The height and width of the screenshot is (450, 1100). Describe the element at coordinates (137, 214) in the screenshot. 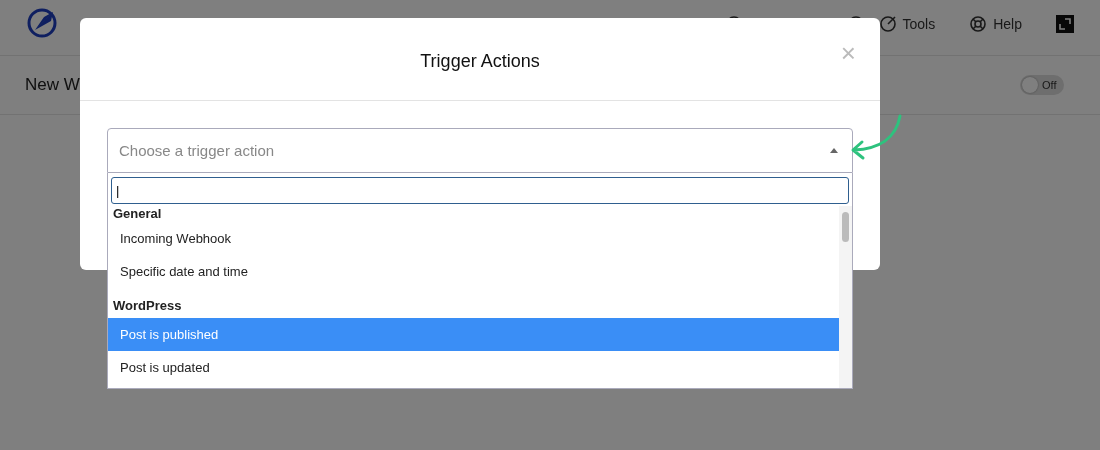

I see `option-group-label: General` at that location.